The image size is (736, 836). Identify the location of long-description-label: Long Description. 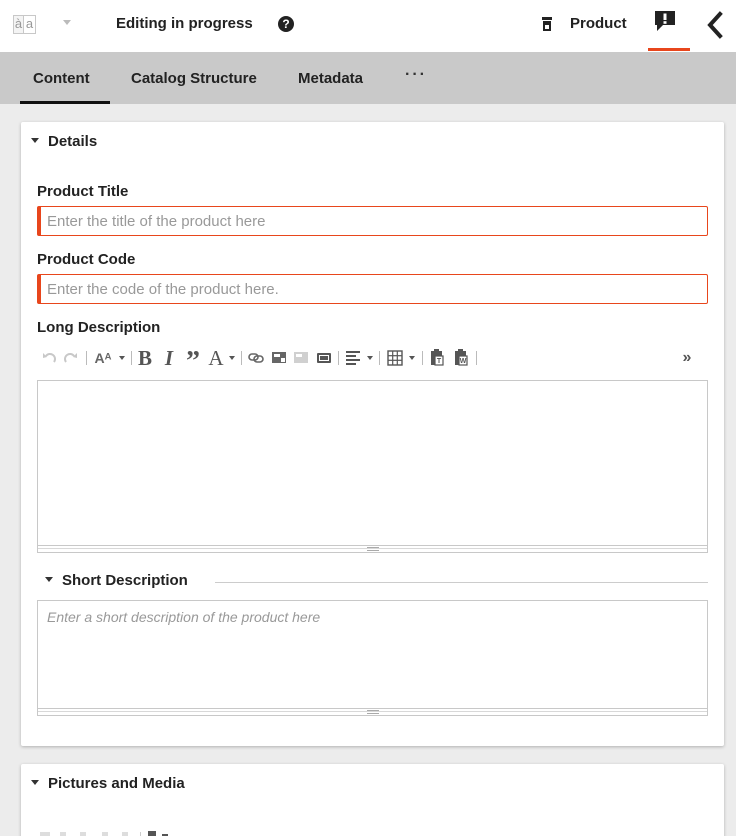
(99, 327).